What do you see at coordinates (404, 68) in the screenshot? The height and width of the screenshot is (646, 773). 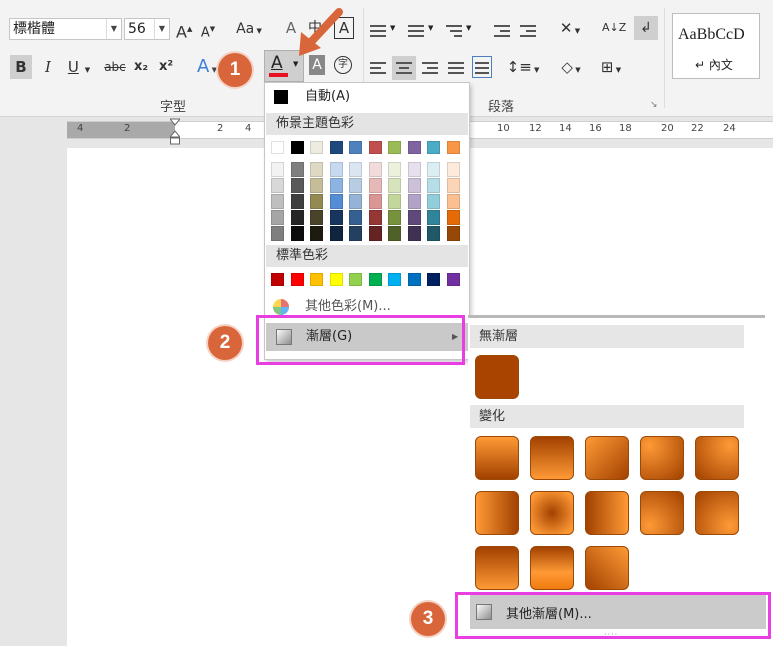 I see `align-center-button` at bounding box center [404, 68].